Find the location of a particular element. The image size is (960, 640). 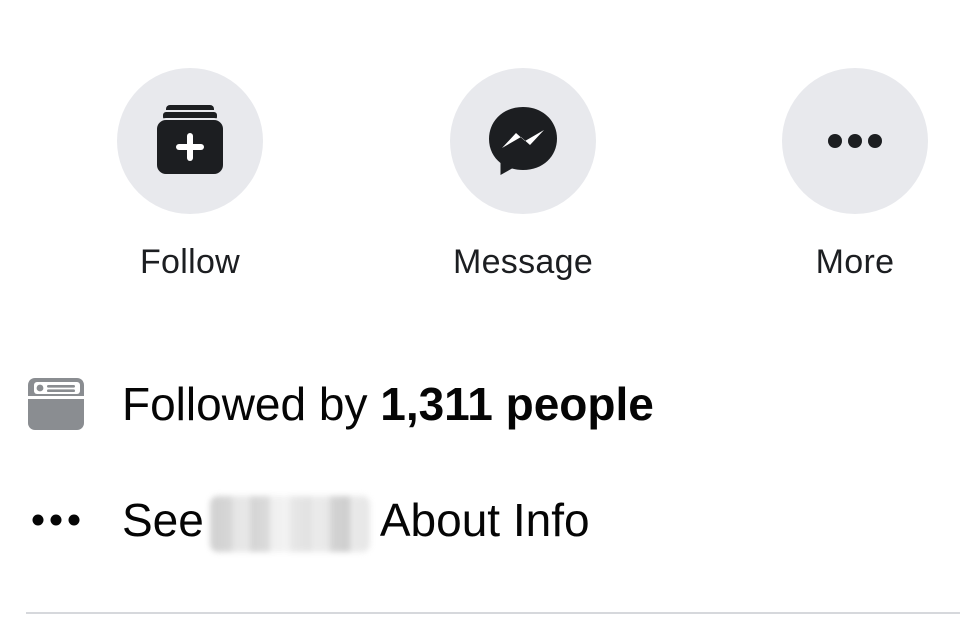

more-button: More is located at coordinates (855, 175).